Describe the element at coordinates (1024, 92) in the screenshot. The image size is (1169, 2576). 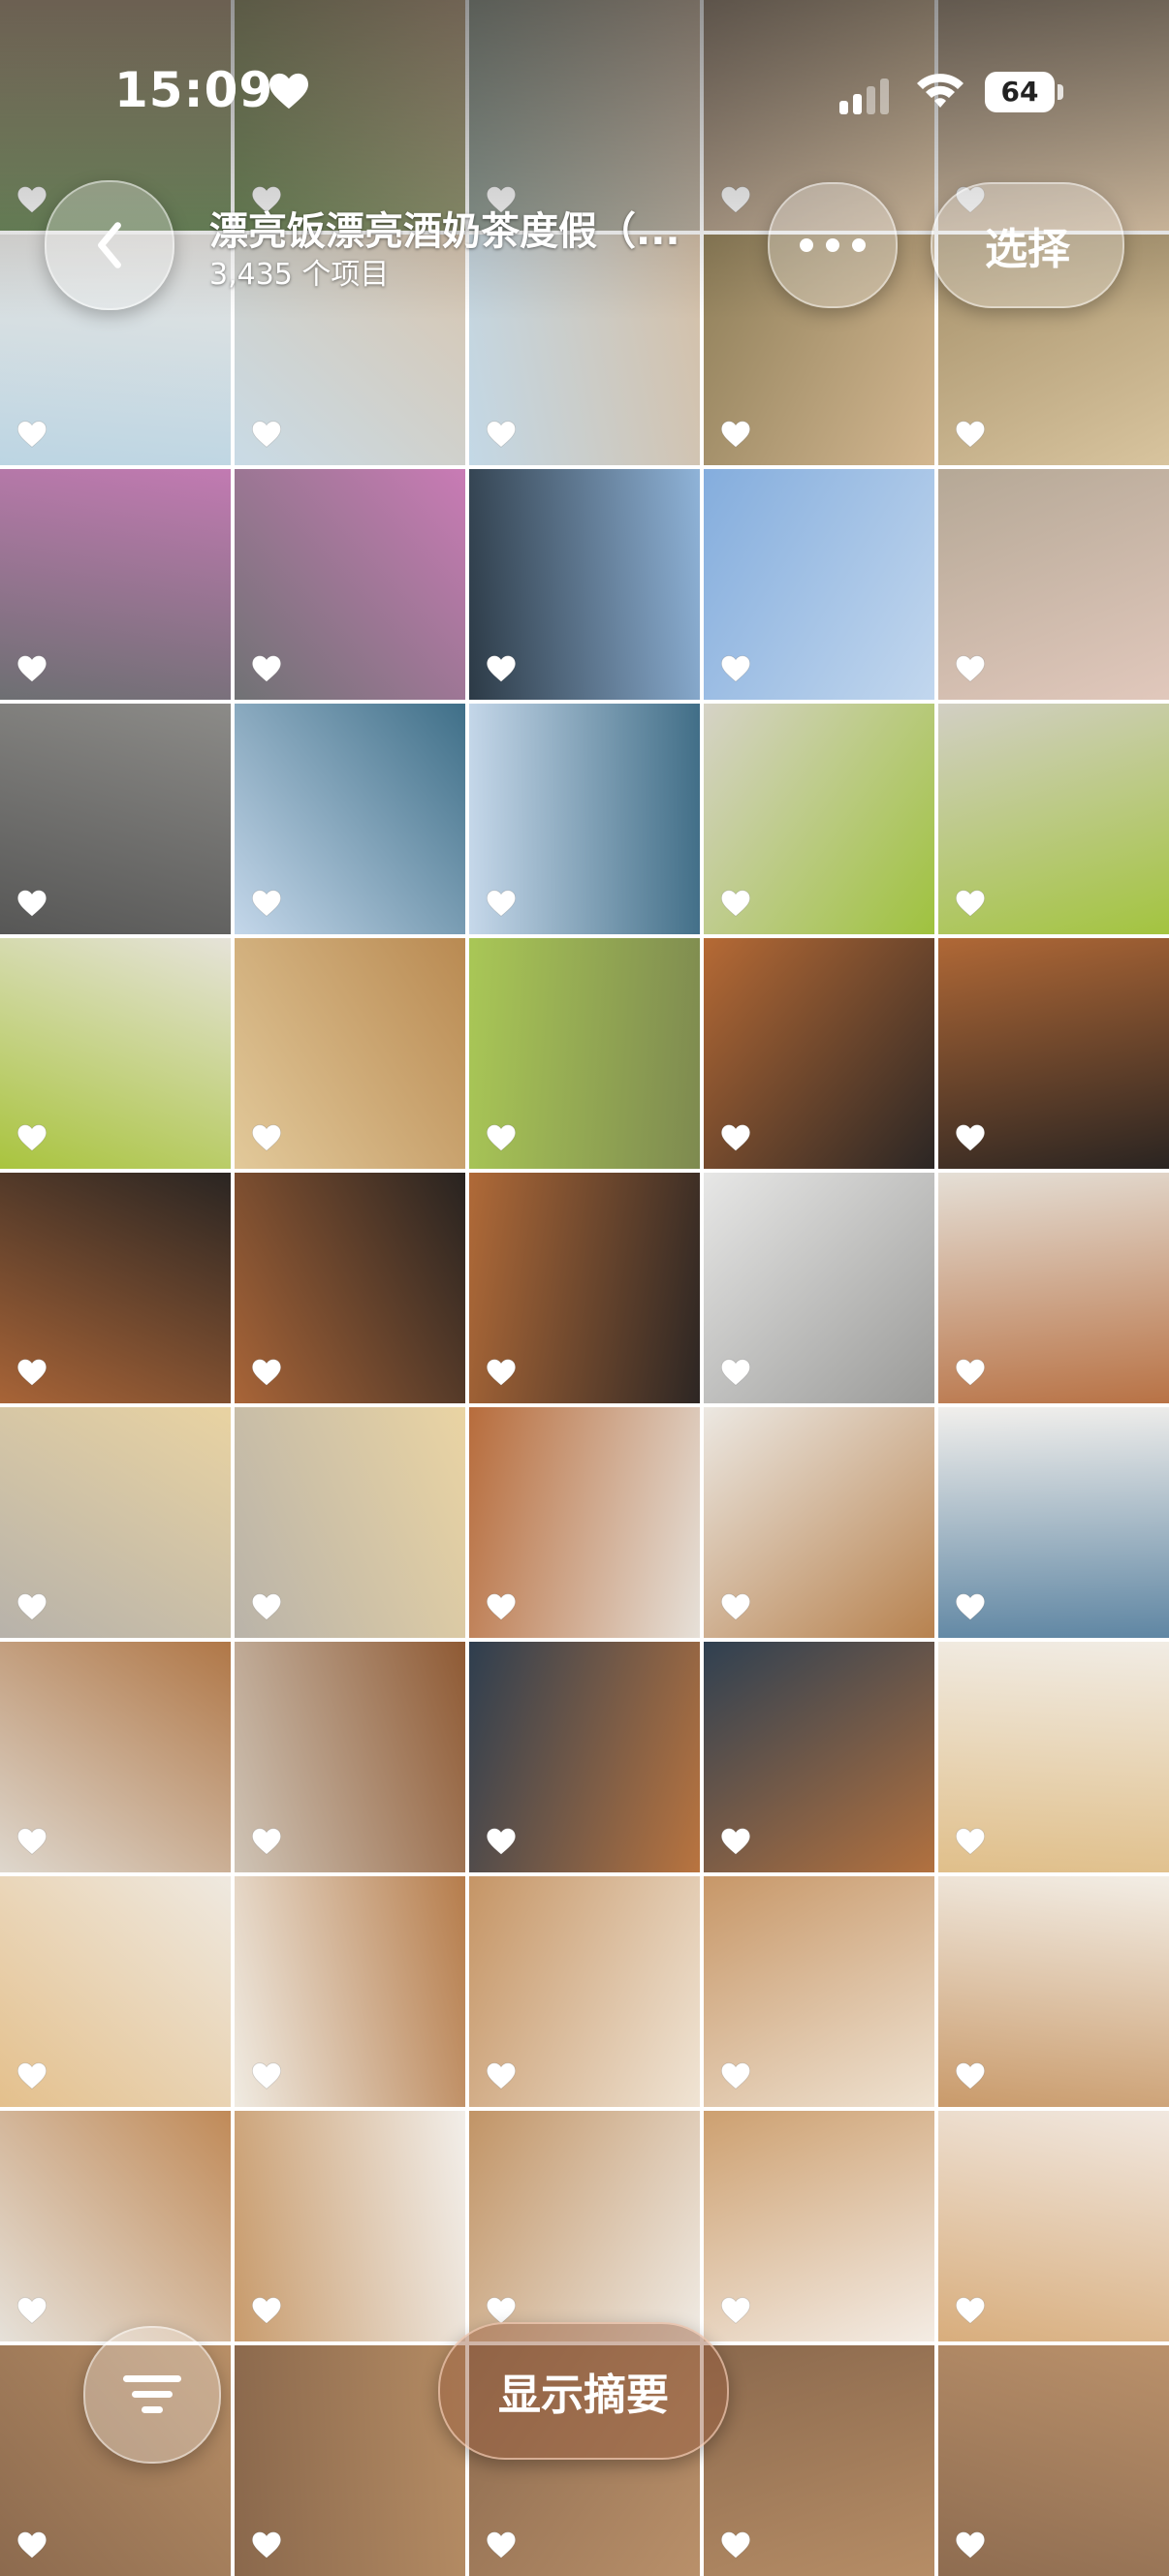
I see `battery-icon: 64` at that location.